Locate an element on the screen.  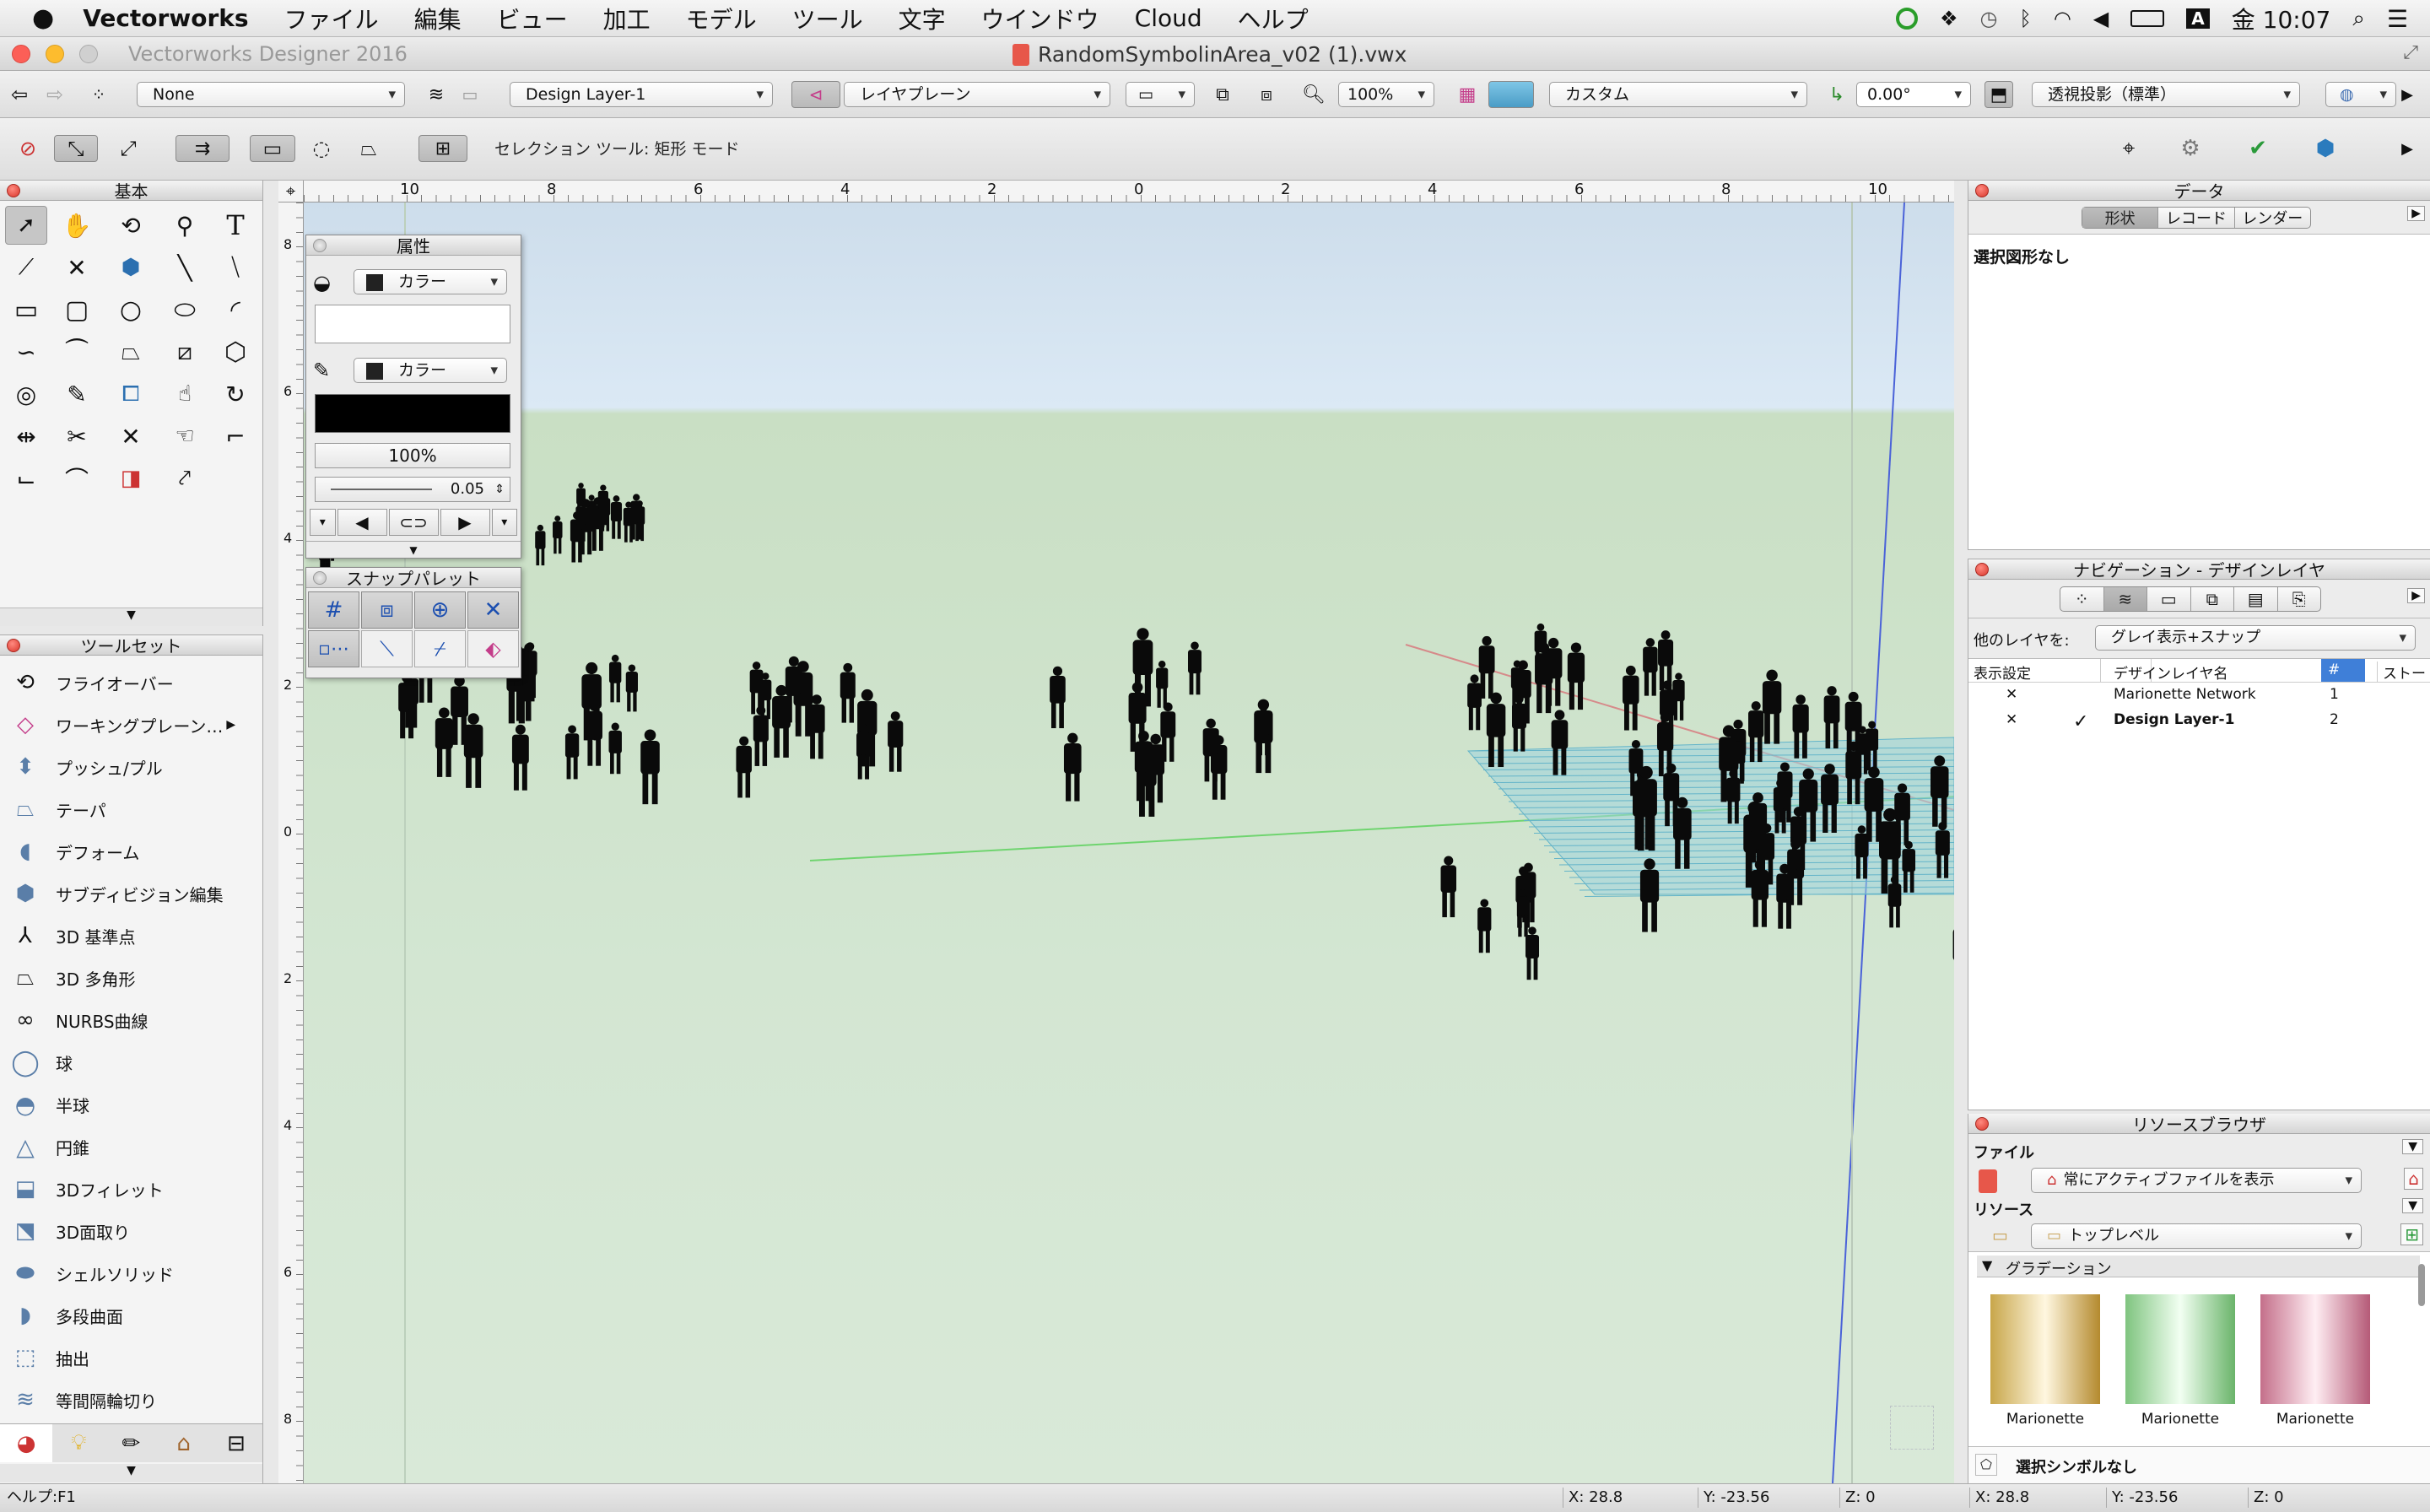
snap-to-surface-icon: ⬖ is located at coordinates (493, 648).